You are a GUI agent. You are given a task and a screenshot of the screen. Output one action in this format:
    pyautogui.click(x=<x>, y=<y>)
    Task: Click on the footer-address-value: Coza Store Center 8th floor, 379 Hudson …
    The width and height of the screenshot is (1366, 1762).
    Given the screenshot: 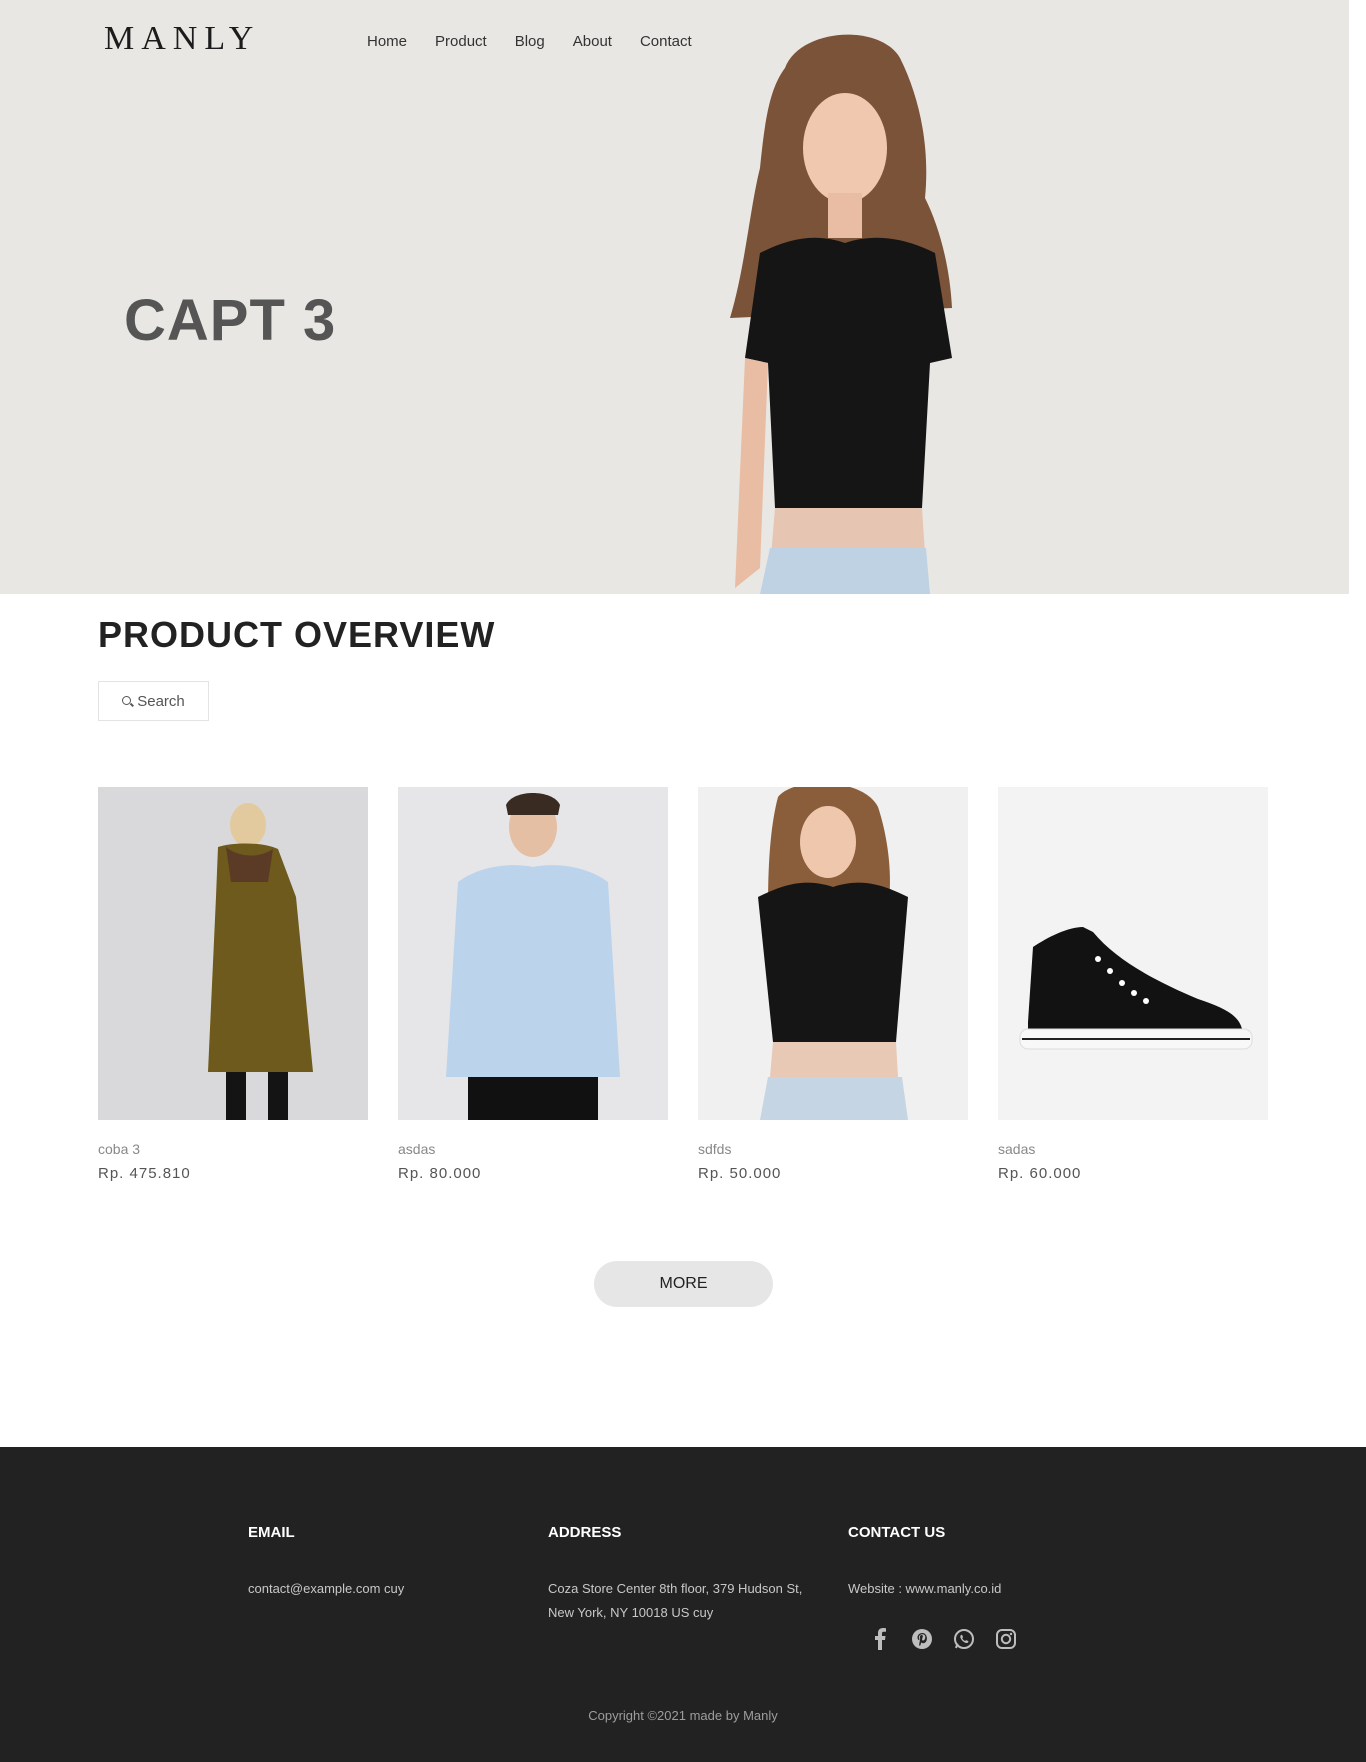 What is the action you would take?
    pyautogui.click(x=675, y=1600)
    